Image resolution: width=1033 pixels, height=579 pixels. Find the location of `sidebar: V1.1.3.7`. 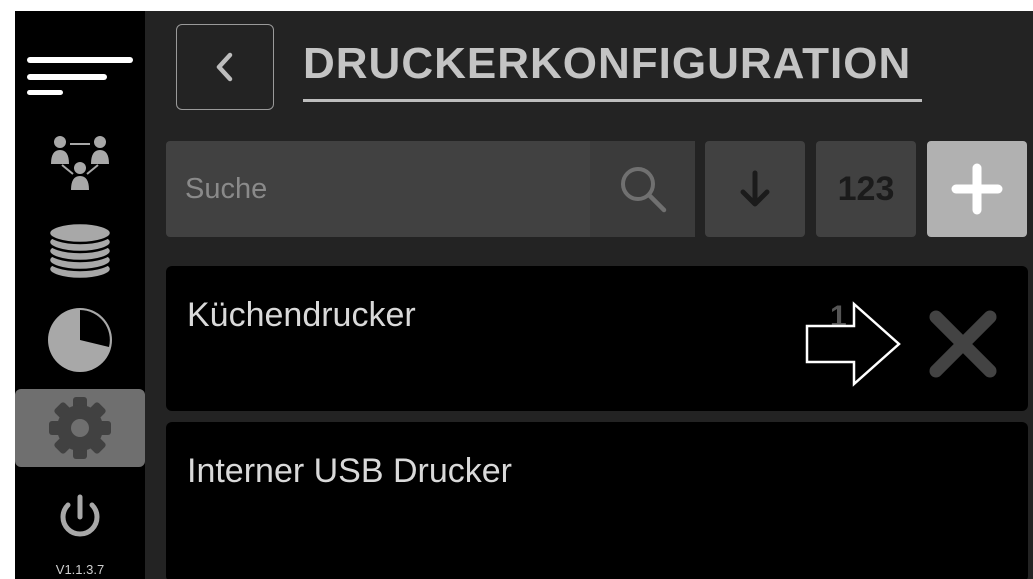

sidebar: V1.1.3.7 is located at coordinates (80, 295).